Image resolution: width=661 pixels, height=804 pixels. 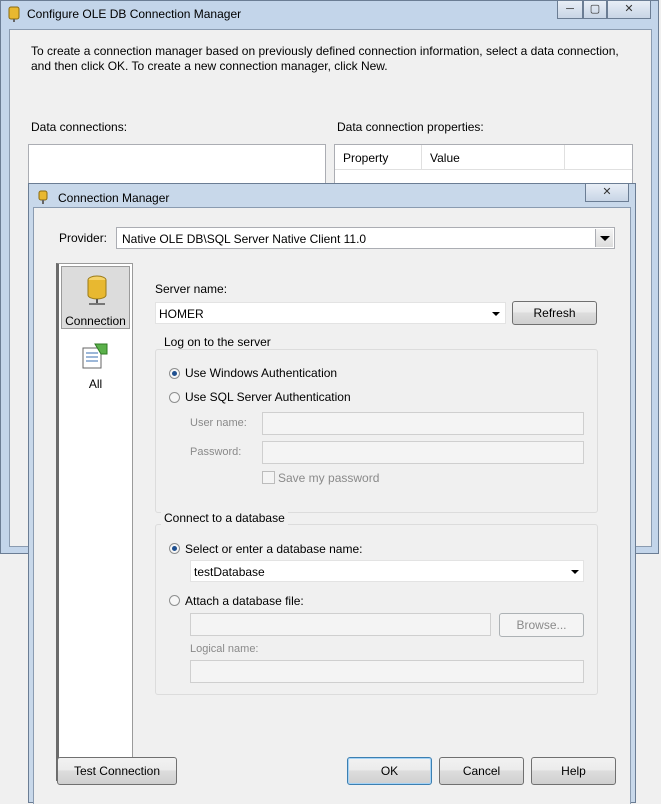 What do you see at coordinates (387, 671) in the screenshot?
I see `logical-name-input` at bounding box center [387, 671].